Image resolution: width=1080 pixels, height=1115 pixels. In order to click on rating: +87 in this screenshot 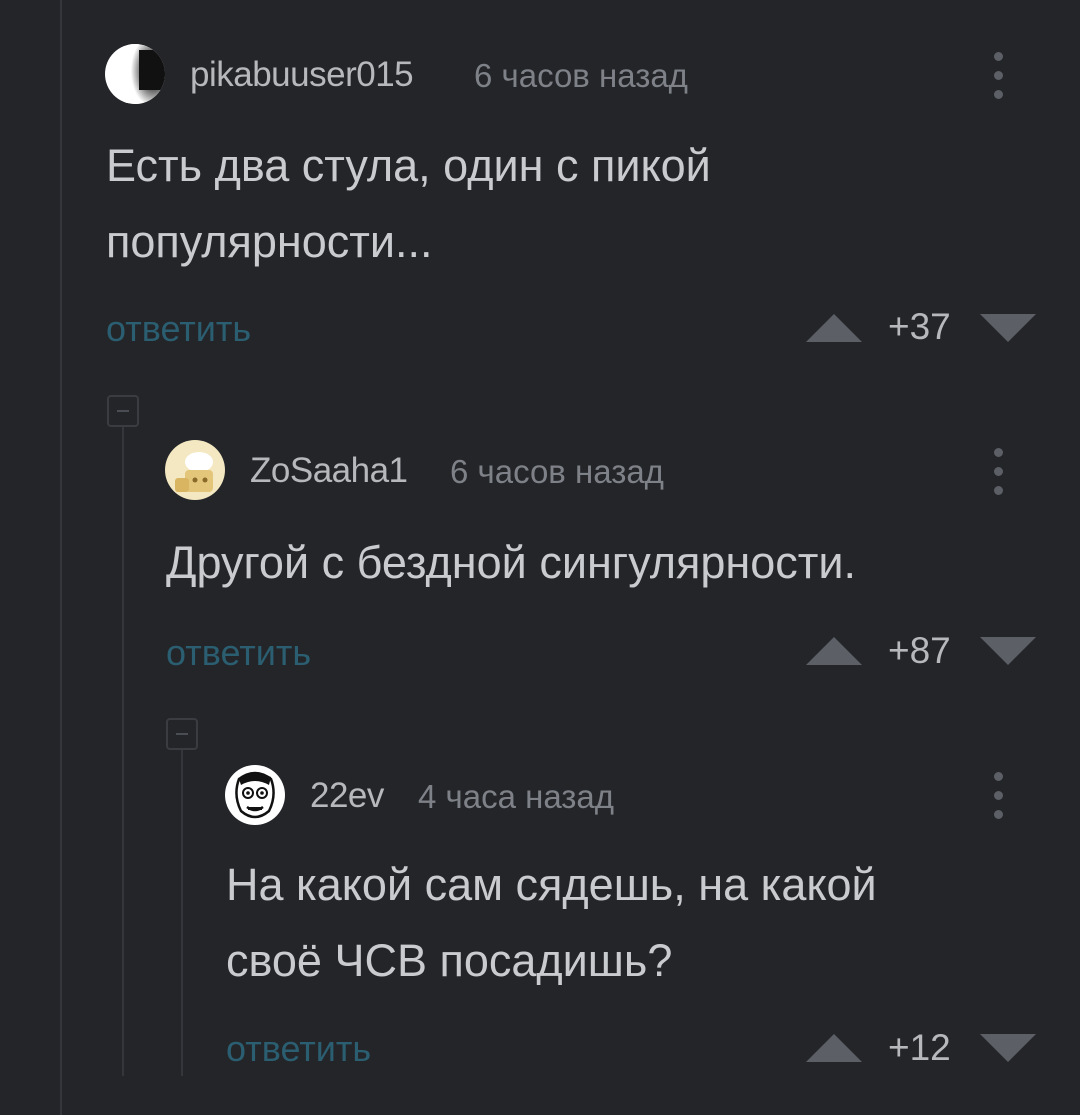, I will do `click(919, 650)`.